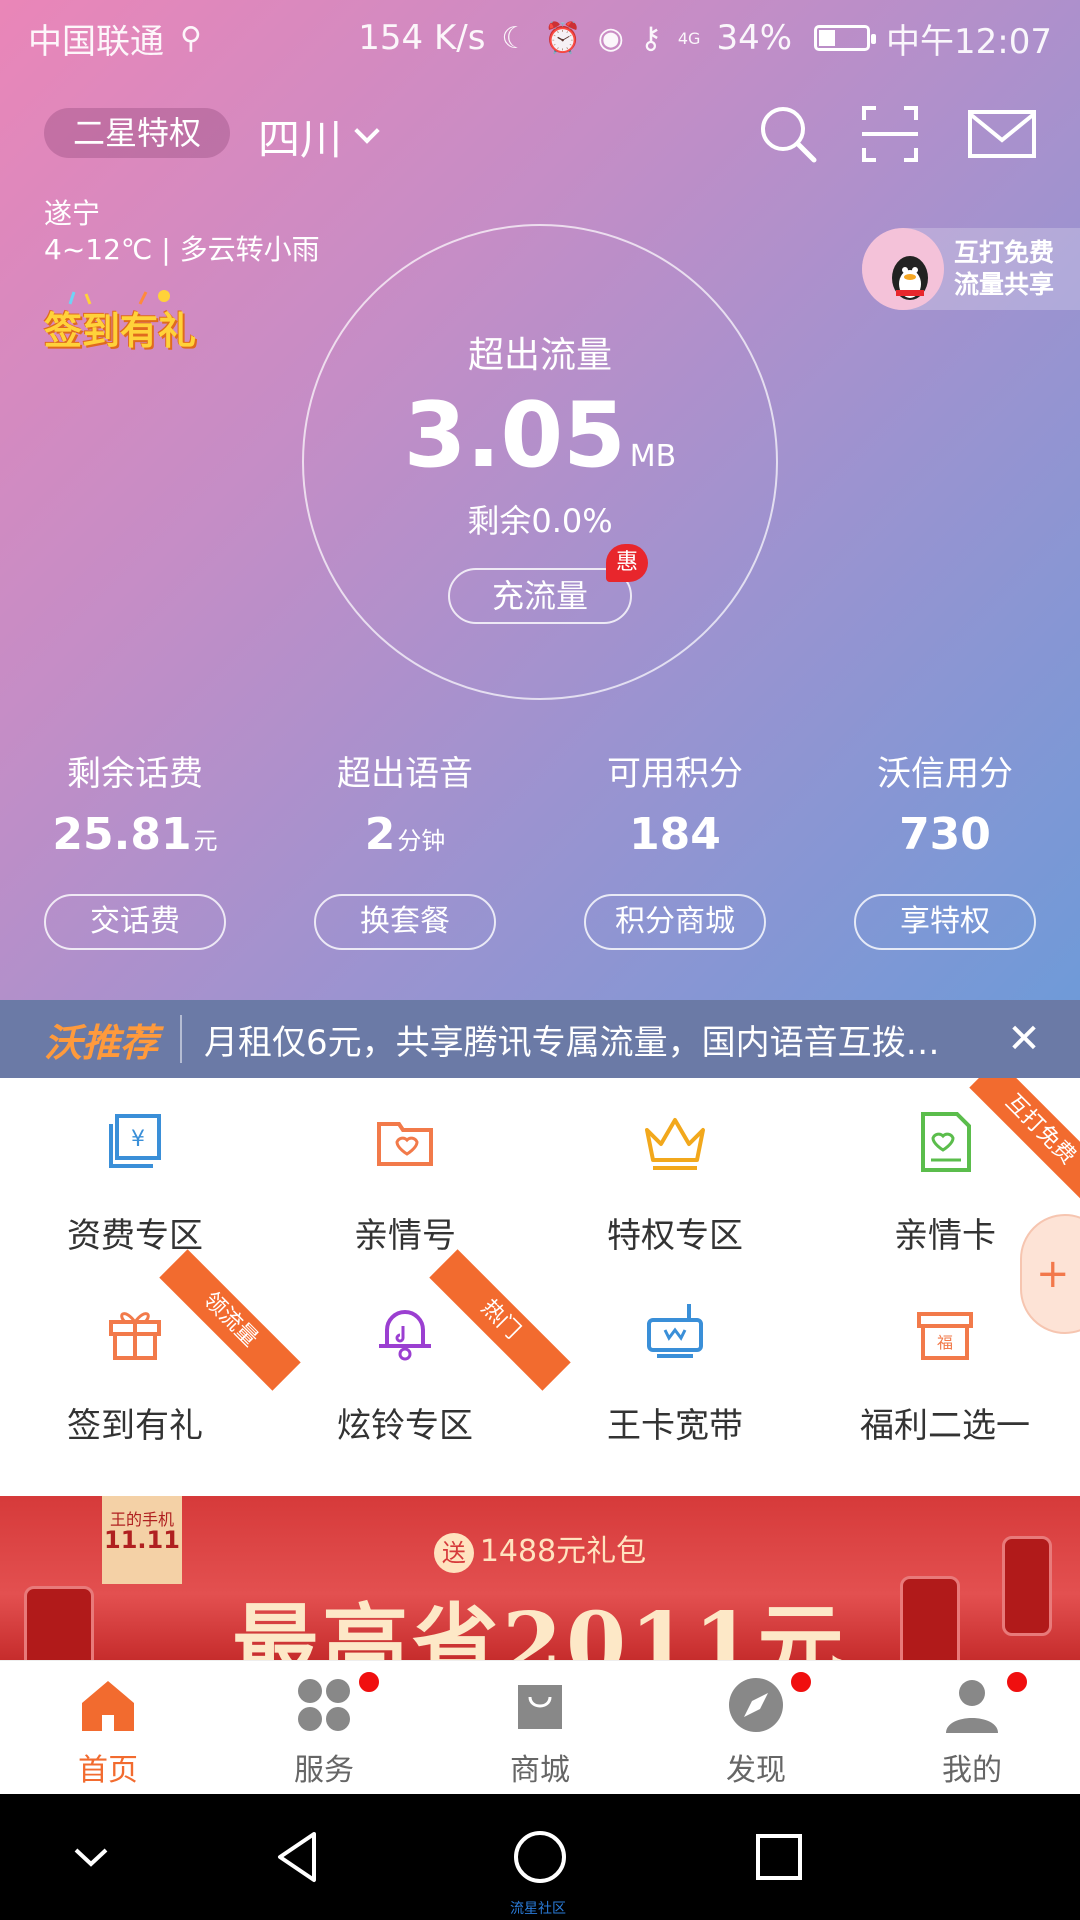 This screenshot has height=1920, width=1080. What do you see at coordinates (1050, 1274) in the screenshot?
I see `add-floating-button: +` at bounding box center [1050, 1274].